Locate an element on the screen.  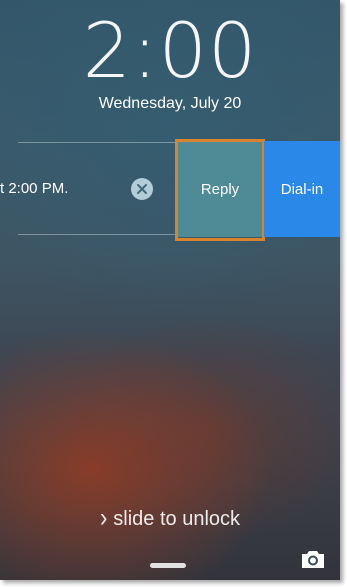
dial-in-button-label: Dial-in is located at coordinates (302, 189).